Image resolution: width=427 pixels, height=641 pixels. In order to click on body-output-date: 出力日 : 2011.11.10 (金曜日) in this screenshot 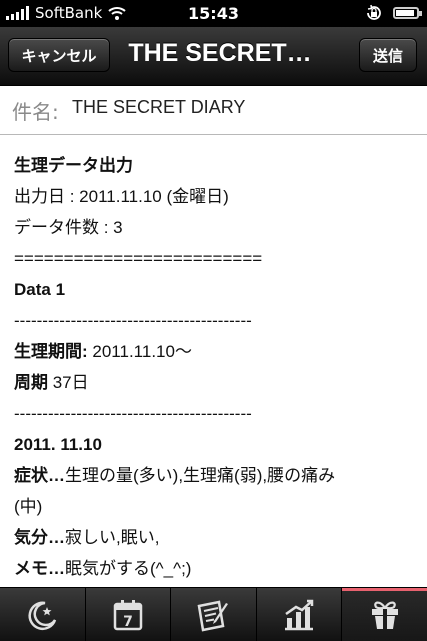, I will do `click(121, 196)`.